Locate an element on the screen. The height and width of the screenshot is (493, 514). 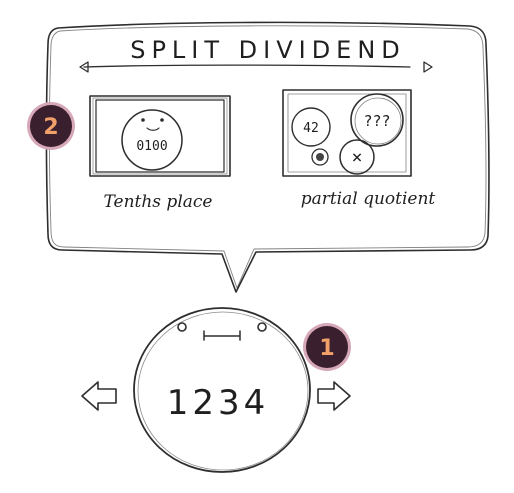
option-label-partial-quotient: partial quotient is located at coordinates (368, 199).